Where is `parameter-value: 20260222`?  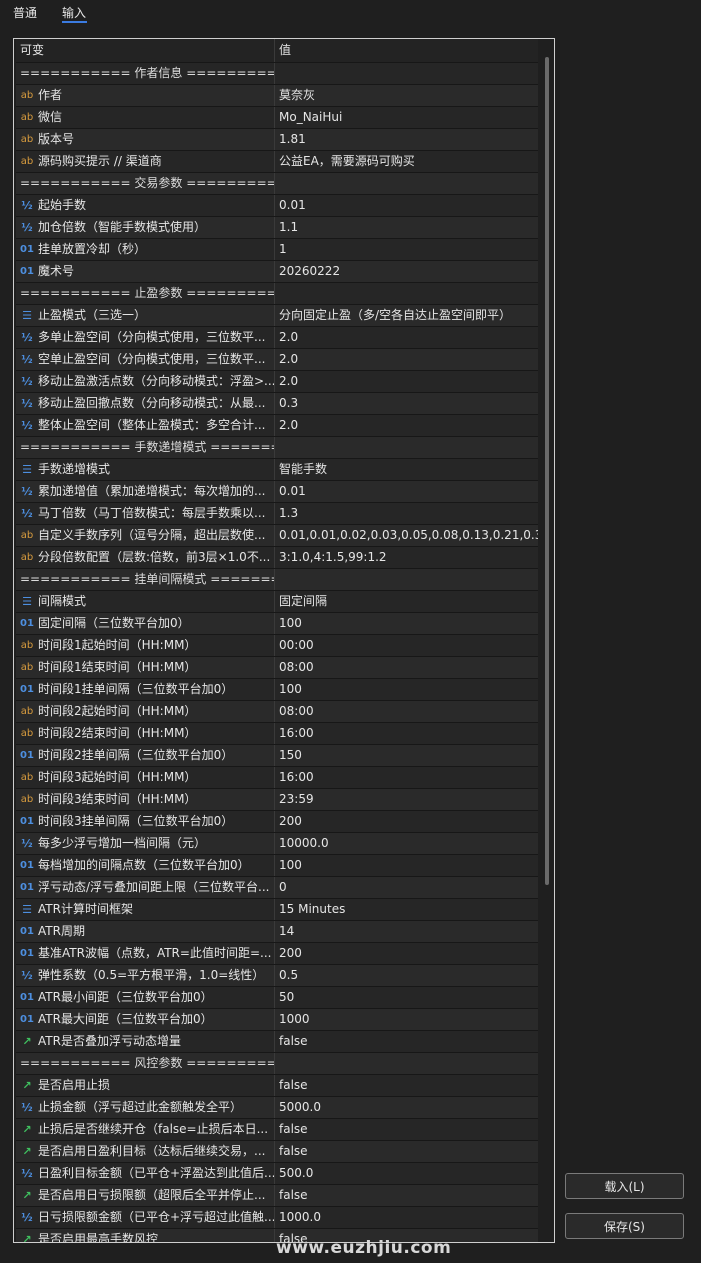
parameter-value: 20260222 is located at coordinates (407, 271).